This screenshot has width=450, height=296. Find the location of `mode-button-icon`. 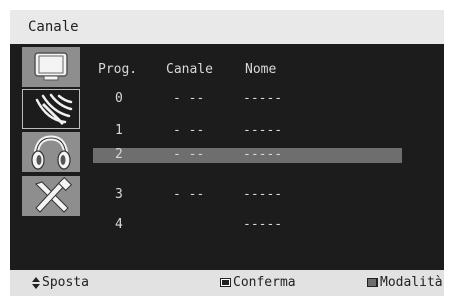

mode-button-icon is located at coordinates (372, 282).